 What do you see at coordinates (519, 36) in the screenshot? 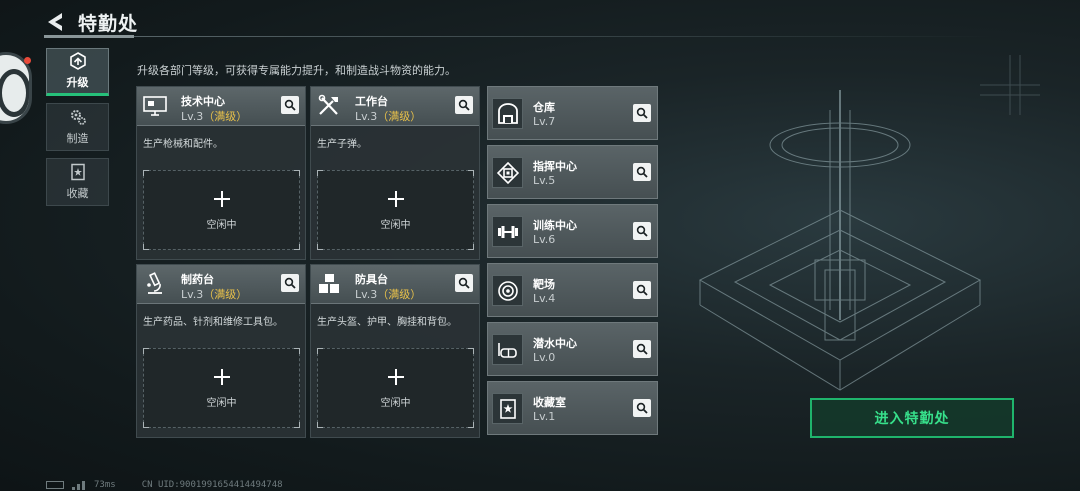
I see `title-divider` at bounding box center [519, 36].